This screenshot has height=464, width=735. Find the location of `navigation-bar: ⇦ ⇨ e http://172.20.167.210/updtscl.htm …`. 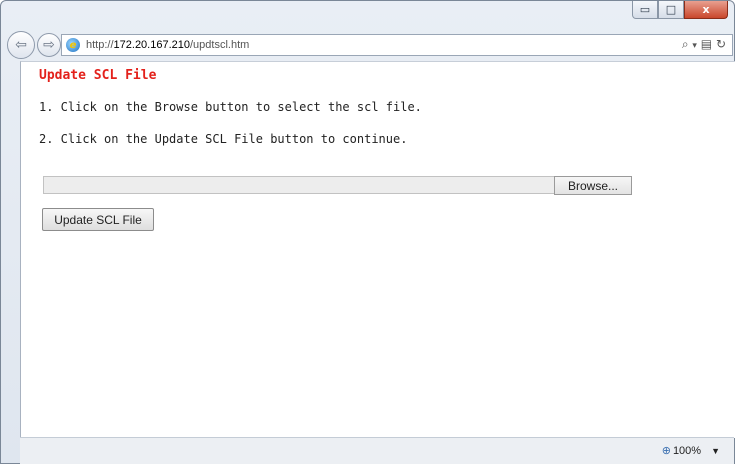

navigation-bar: ⇦ ⇨ e http://172.20.167.210/updtscl.htm … is located at coordinates (369, 46).